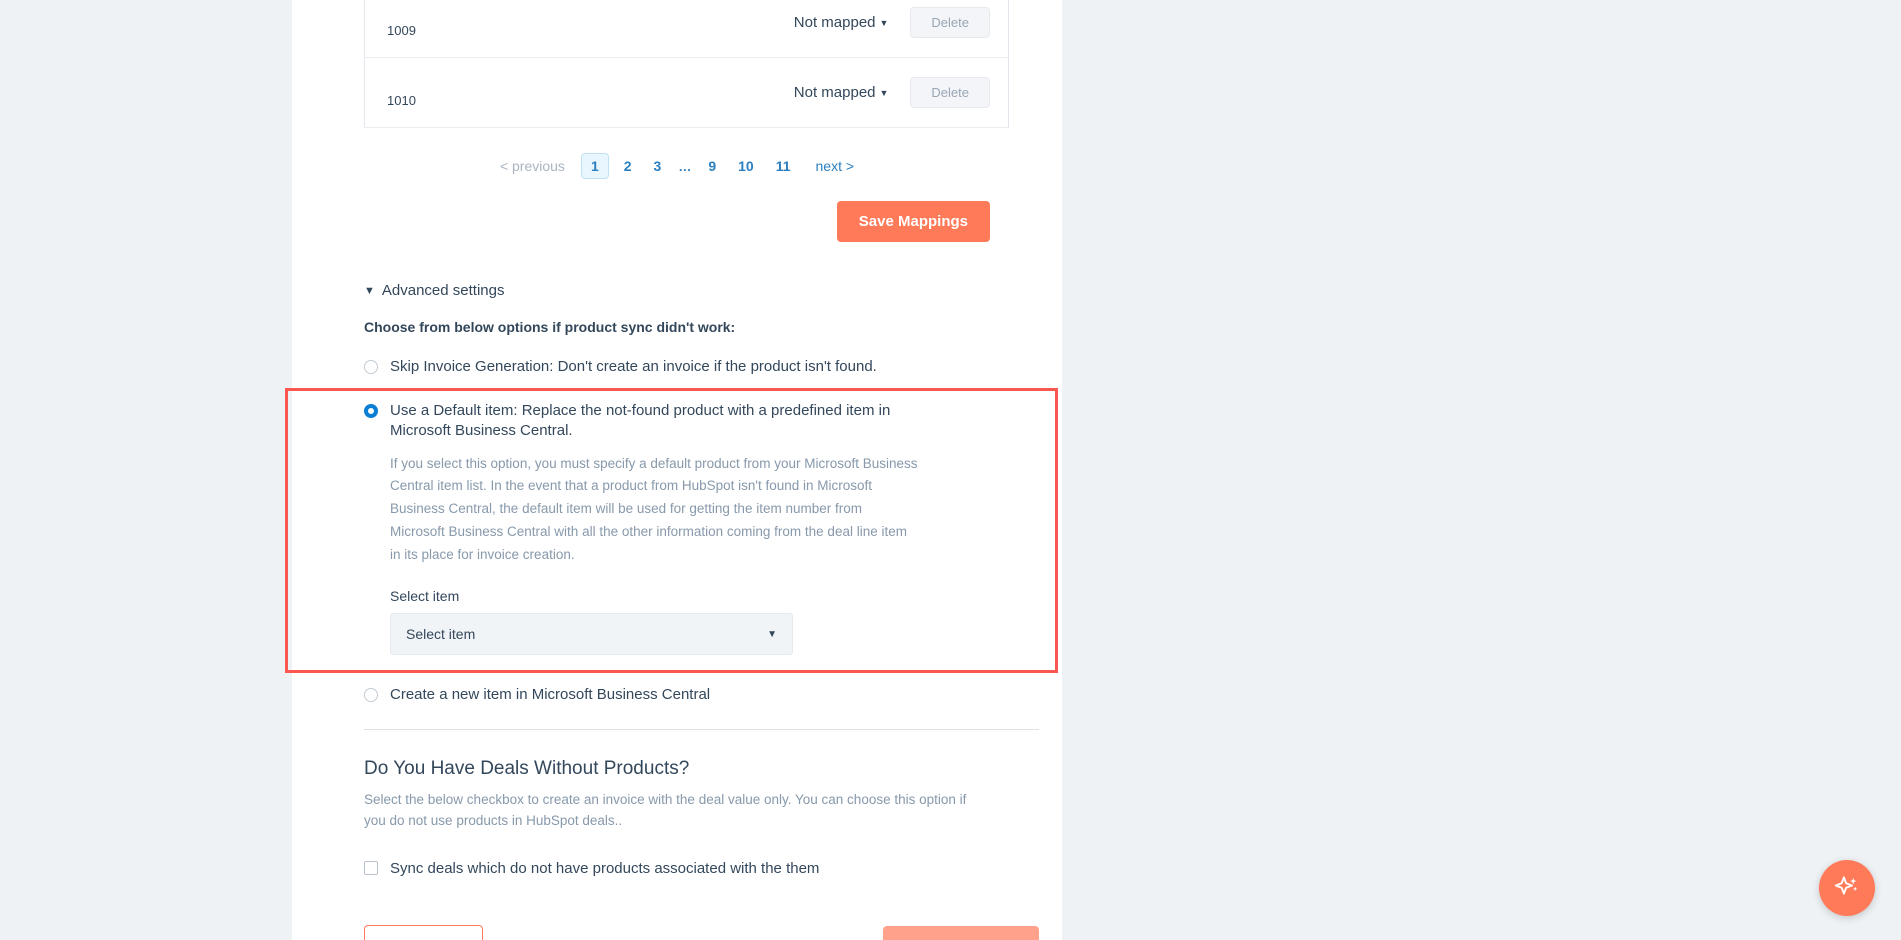  Describe the element at coordinates (371, 868) in the screenshot. I see `sync-deals-checkbox` at that location.